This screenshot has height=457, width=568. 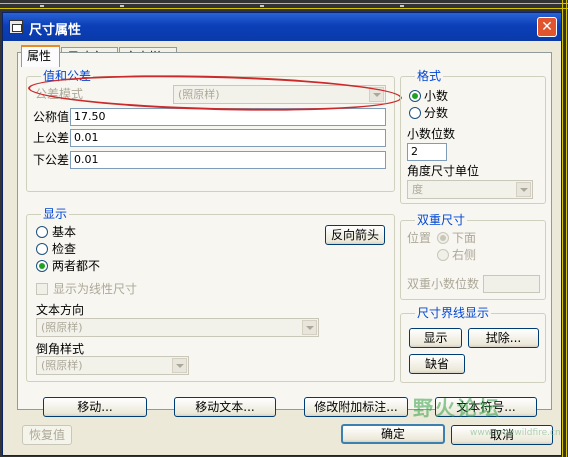 I want to click on inspect-label: 检查, so click(x=64, y=249).